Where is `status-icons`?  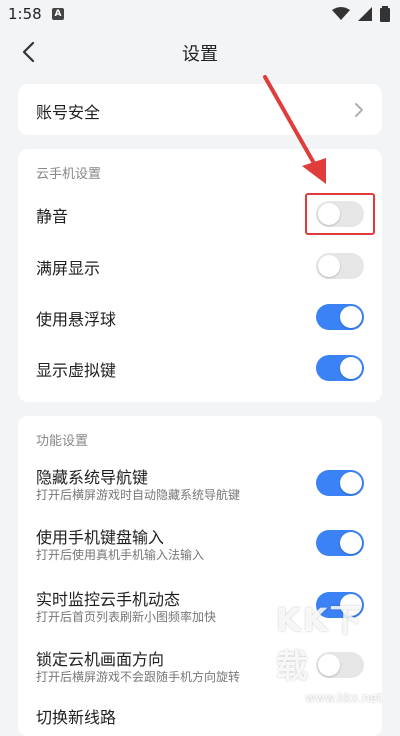 status-icons is located at coordinates (361, 14).